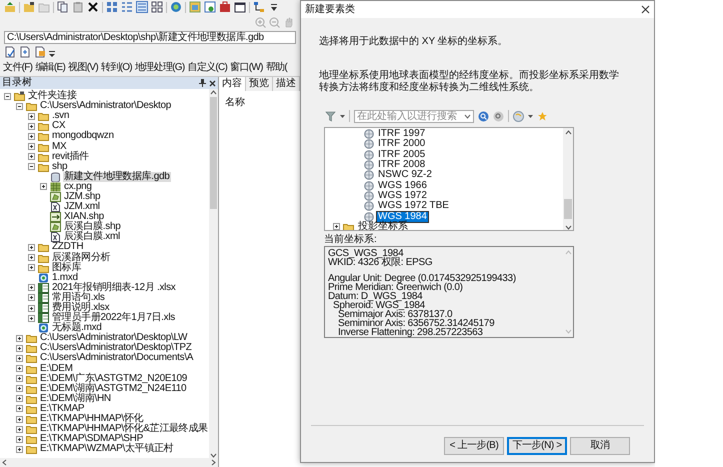 The height and width of the screenshot is (467, 723). Describe the element at coordinates (4, 462) in the screenshot. I see `scroll-left-icon` at that location.